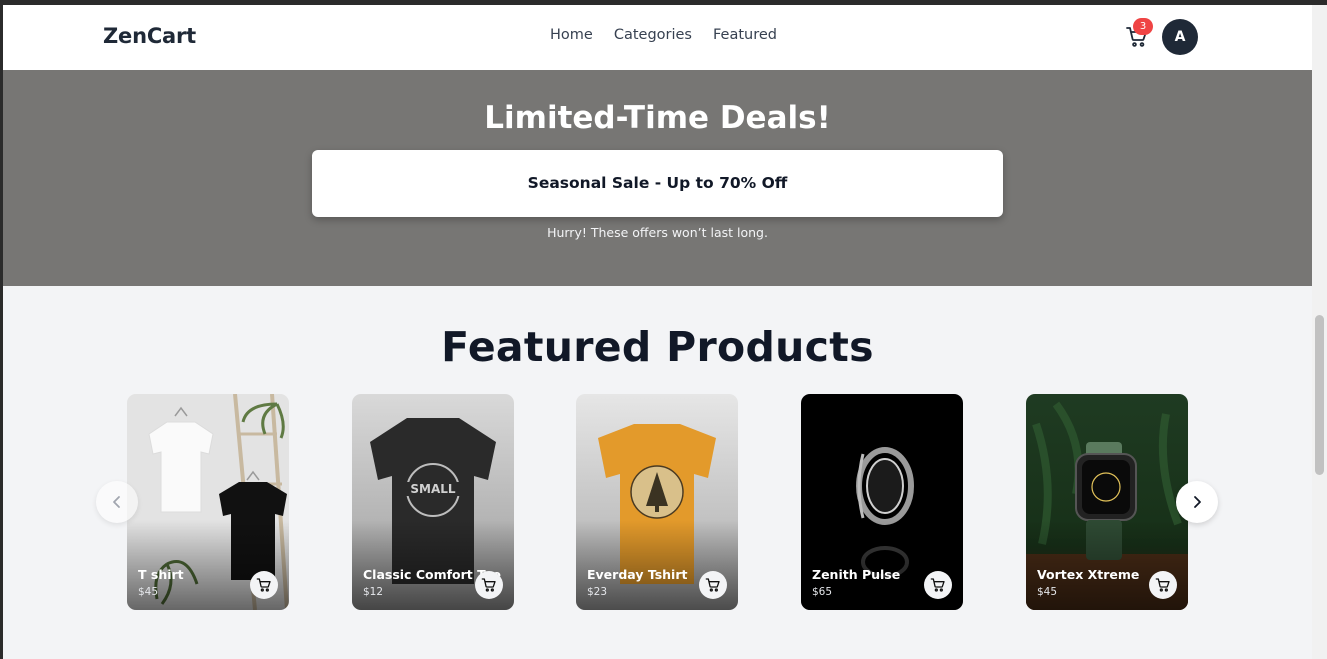 This screenshot has width=1327, height=659. I want to click on brand-logo: ZenCart, so click(149, 36).